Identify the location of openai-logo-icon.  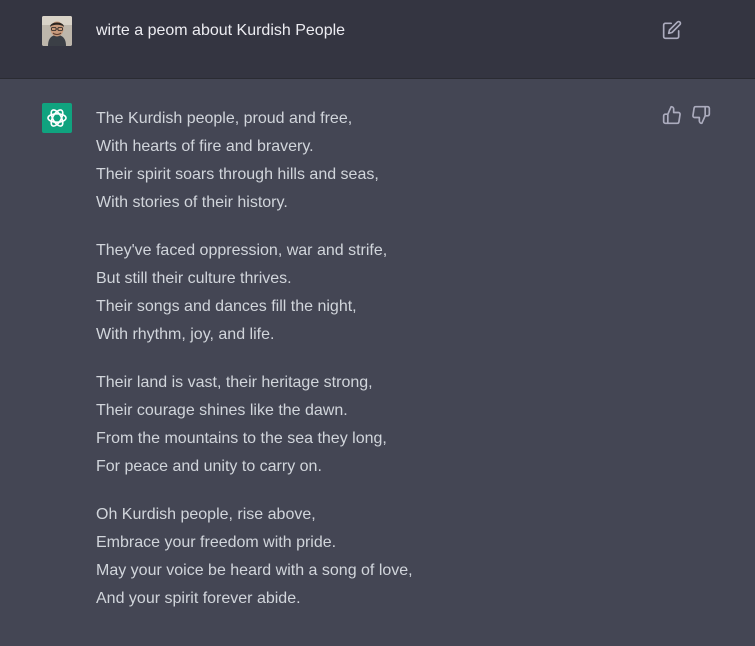
(57, 118).